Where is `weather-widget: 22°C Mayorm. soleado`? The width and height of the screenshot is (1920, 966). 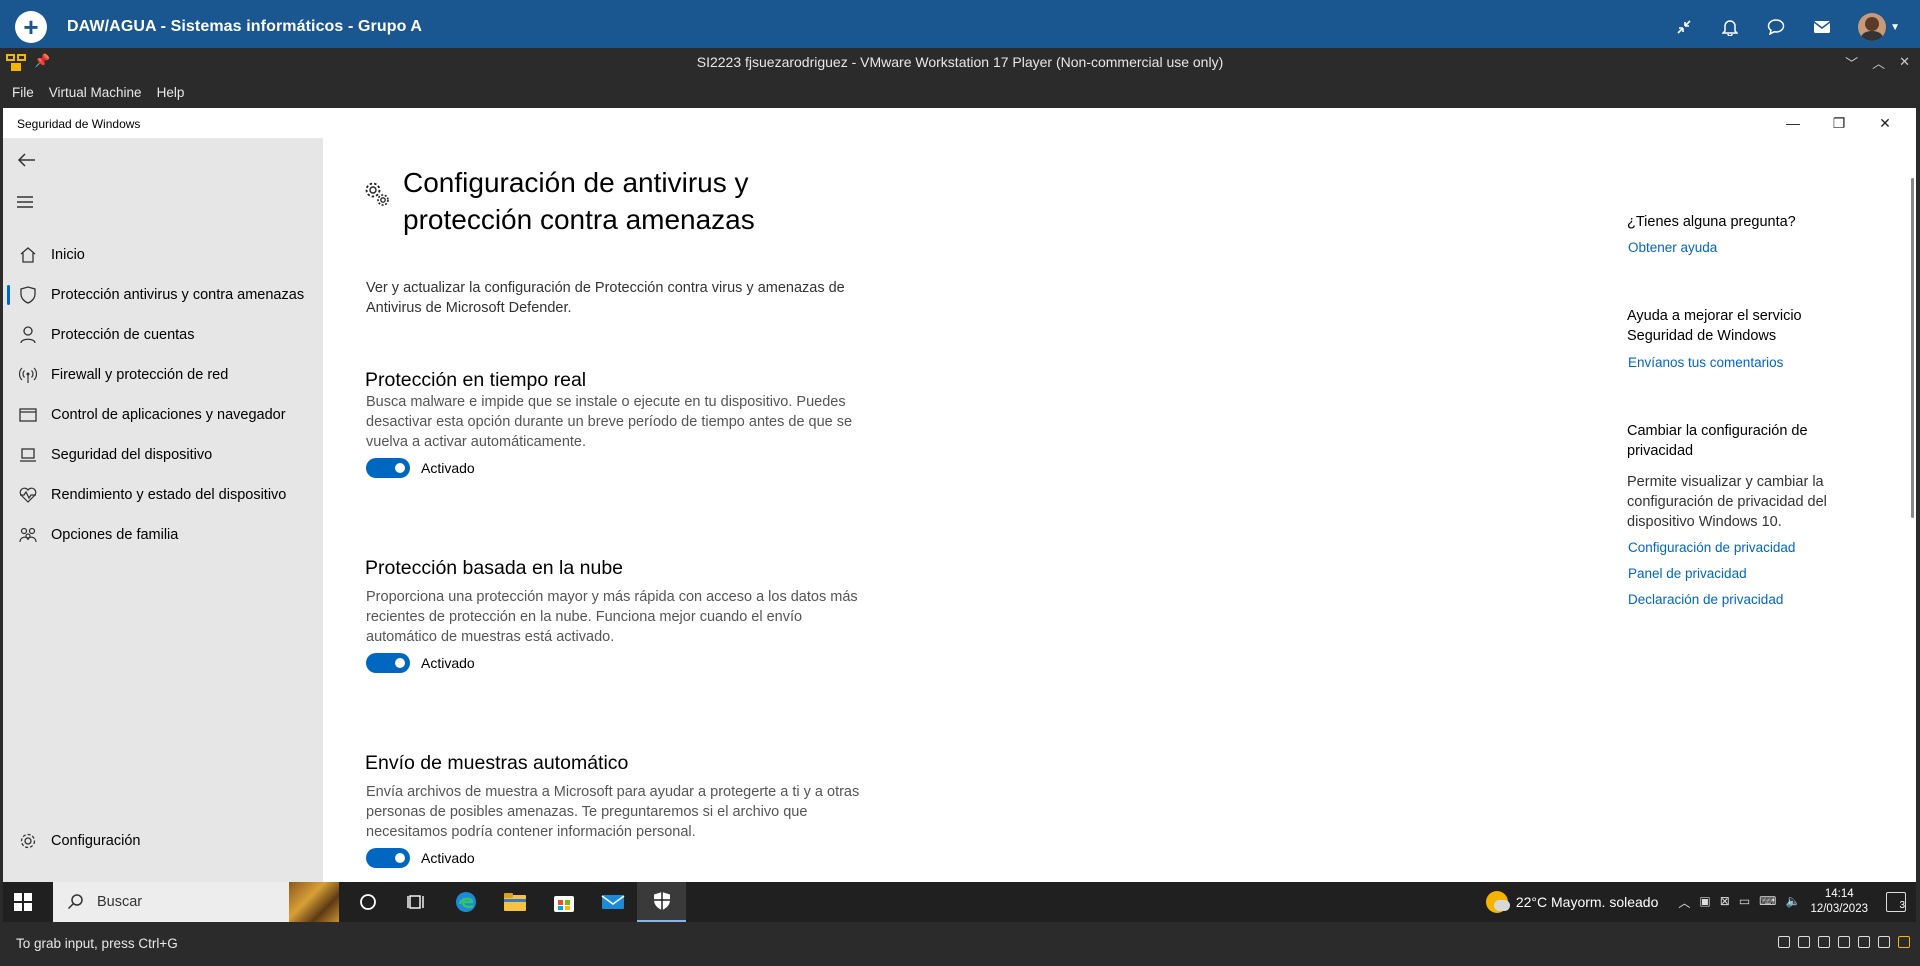 weather-widget: 22°C Mayorm. soleado is located at coordinates (1571, 902).